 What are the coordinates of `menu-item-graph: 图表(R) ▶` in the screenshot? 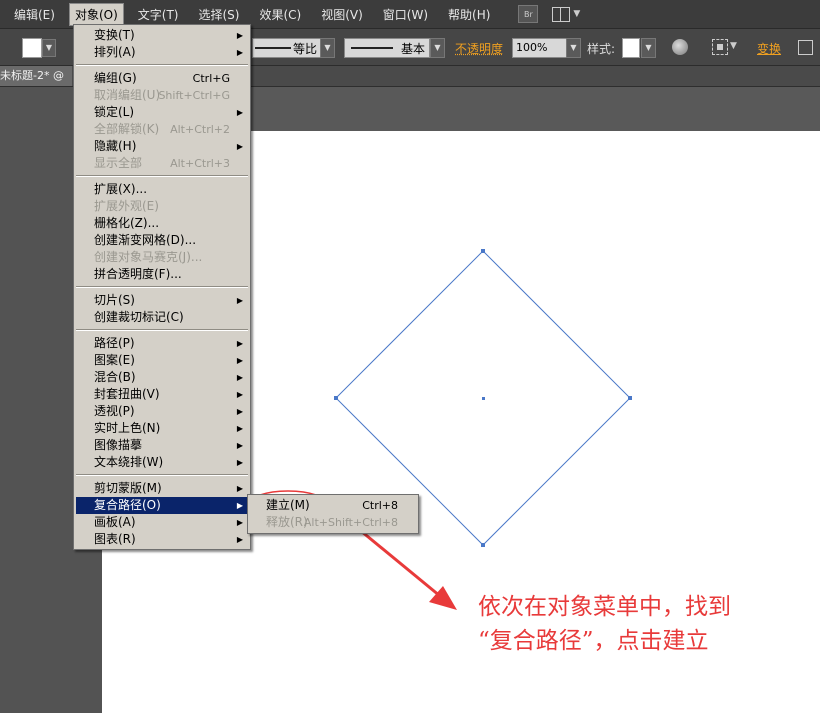 It's located at (162, 539).